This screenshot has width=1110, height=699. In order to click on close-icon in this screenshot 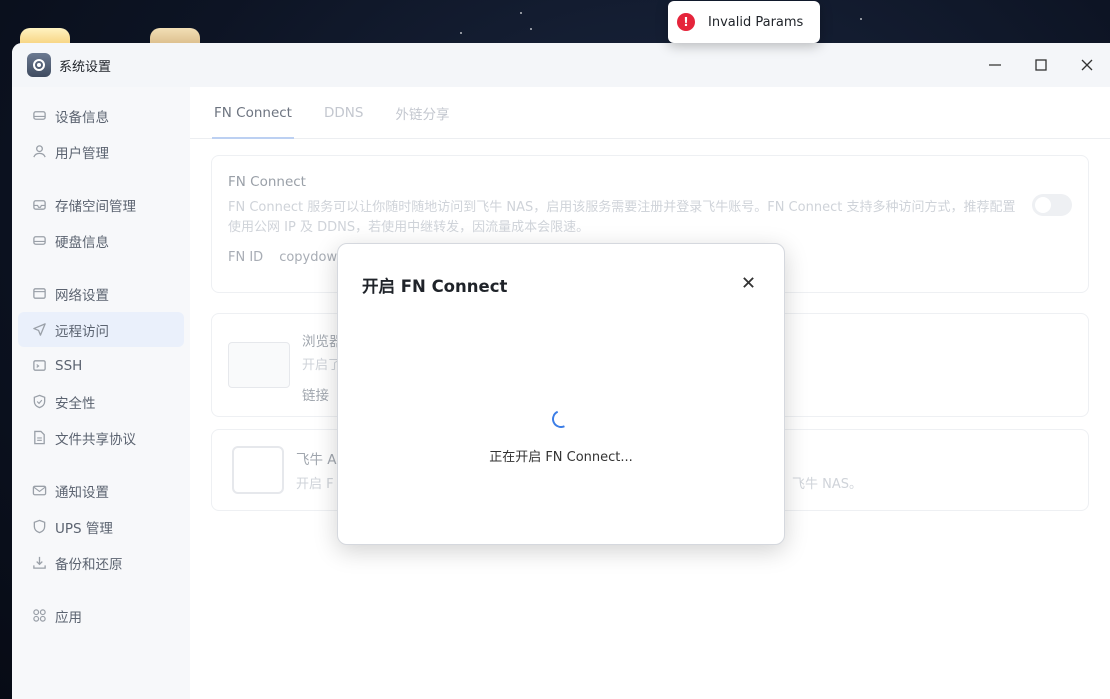, I will do `click(748, 282)`.